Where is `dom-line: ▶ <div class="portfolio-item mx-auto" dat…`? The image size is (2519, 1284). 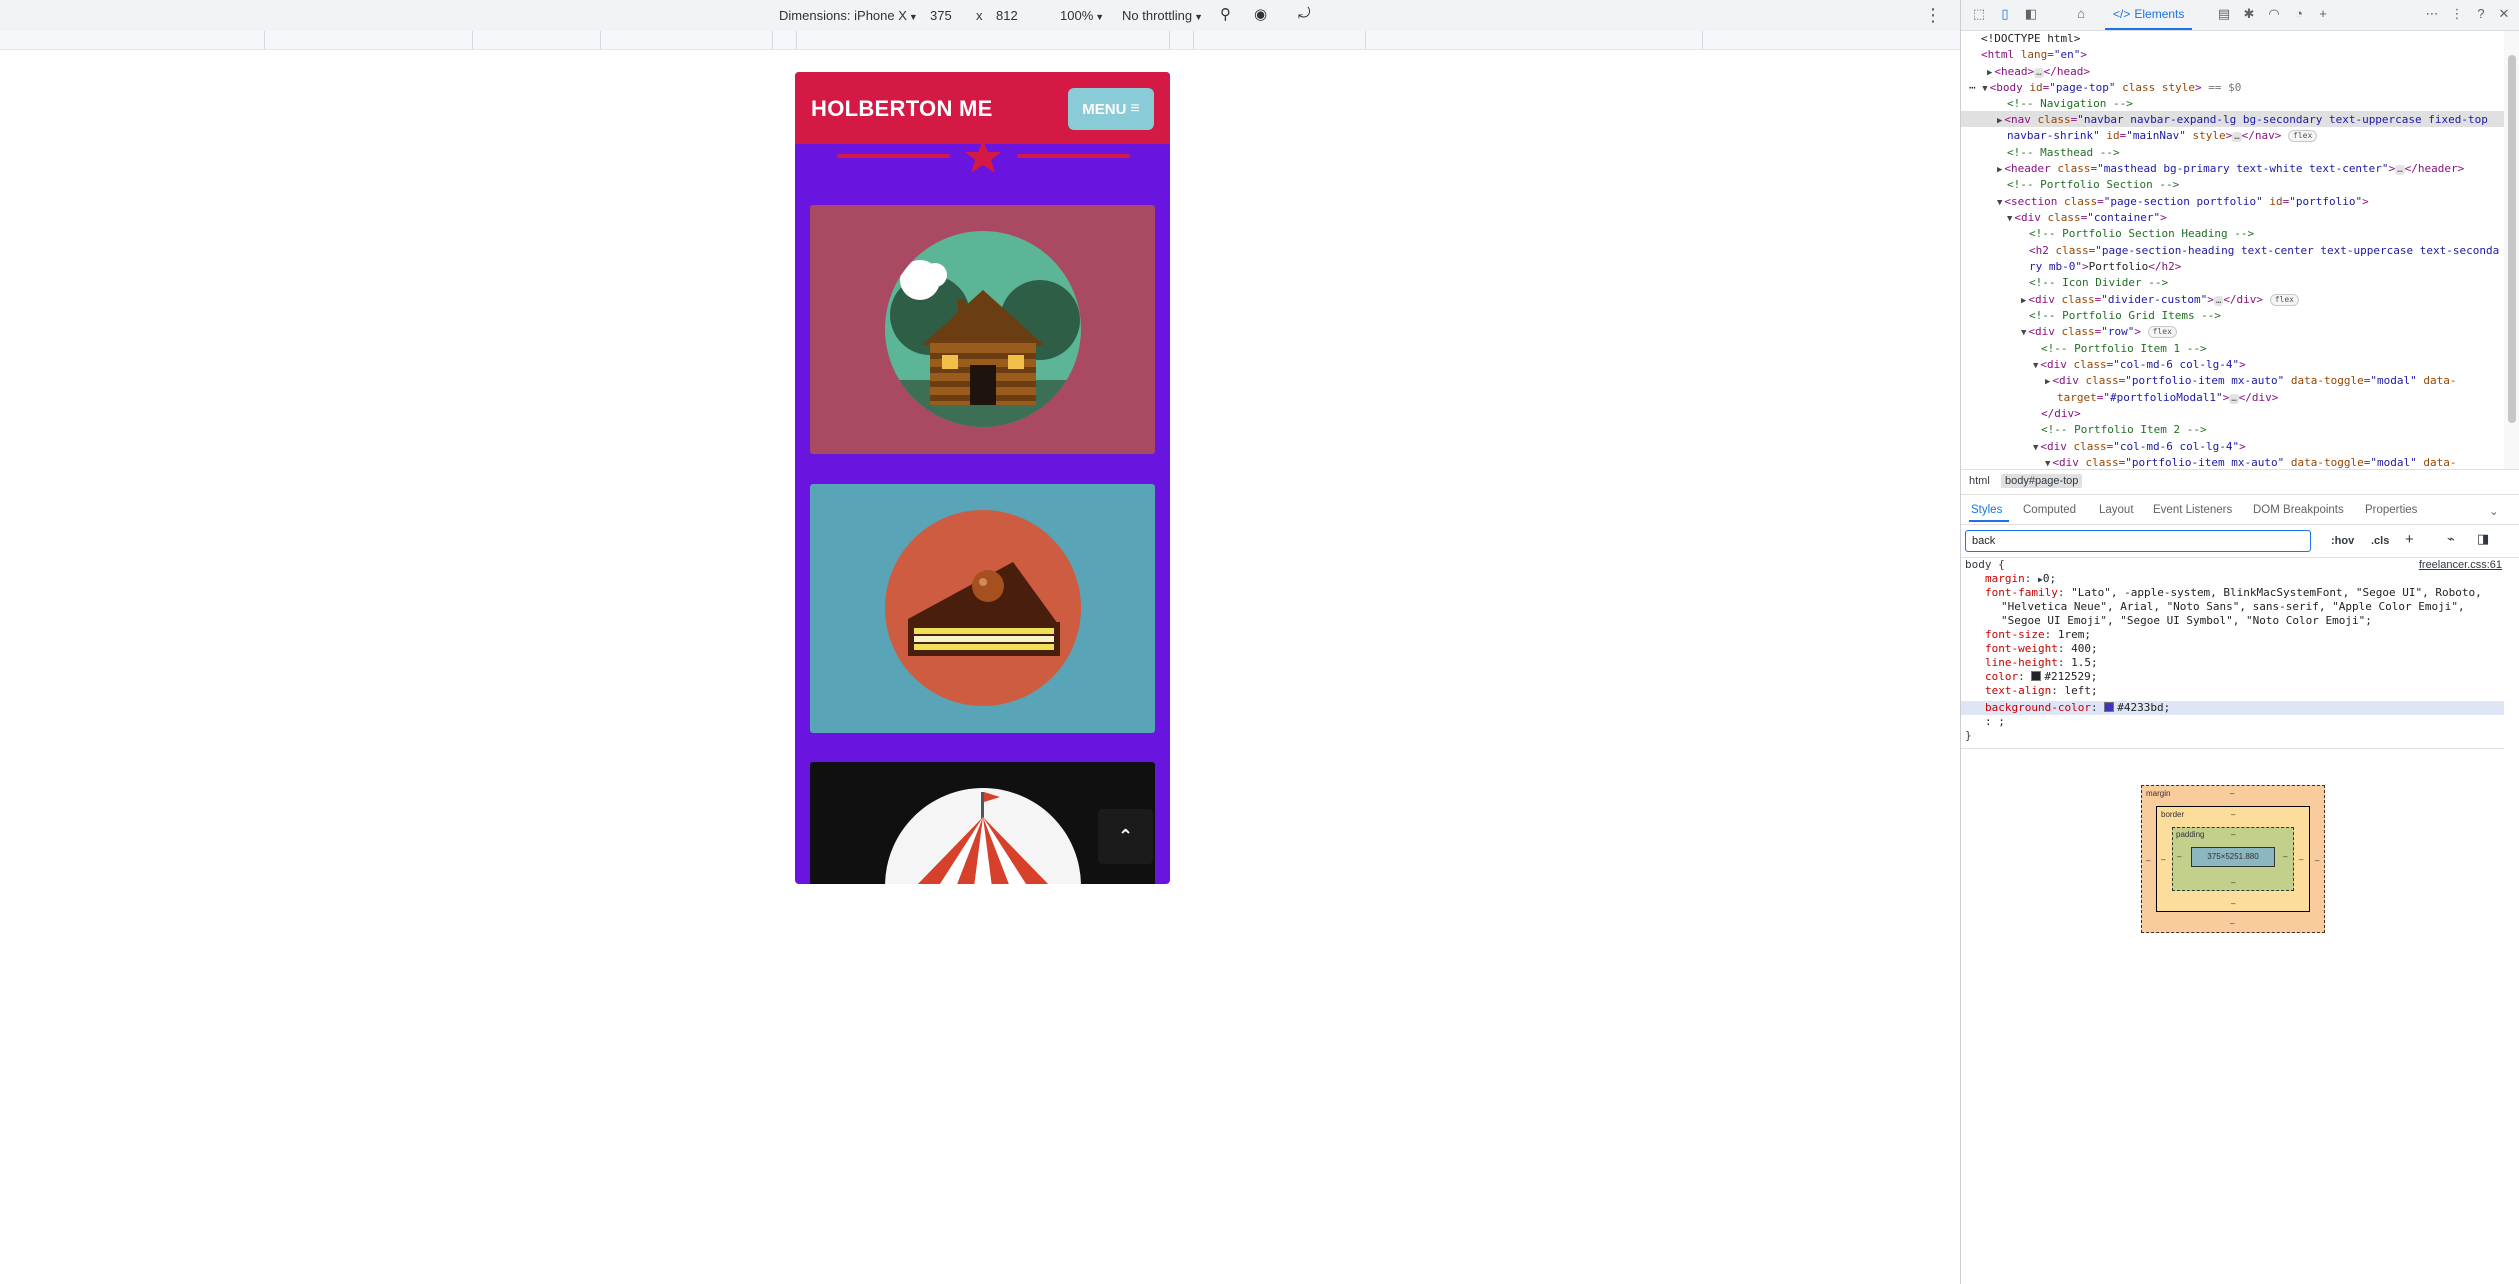
dom-line: ▶ <div class="portfolio-item mx-auto" dat… is located at coordinates (2250, 381).